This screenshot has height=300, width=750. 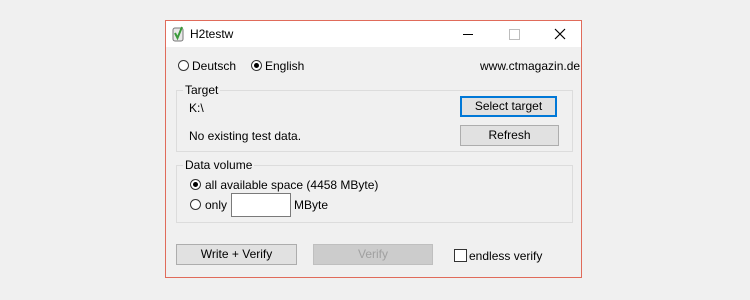 I want to click on radio-english-label: English, so click(x=284, y=66).